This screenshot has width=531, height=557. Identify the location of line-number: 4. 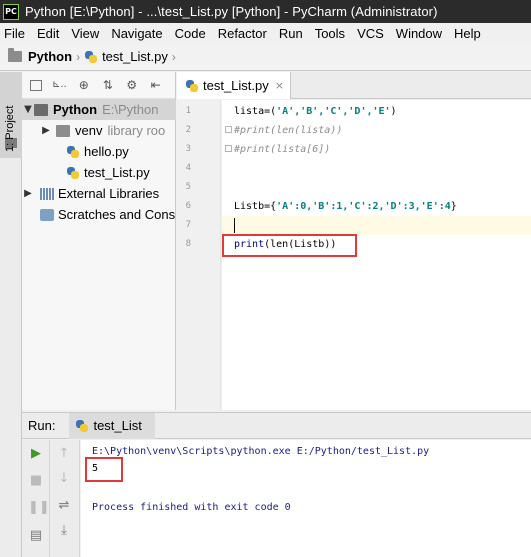
(188, 168).